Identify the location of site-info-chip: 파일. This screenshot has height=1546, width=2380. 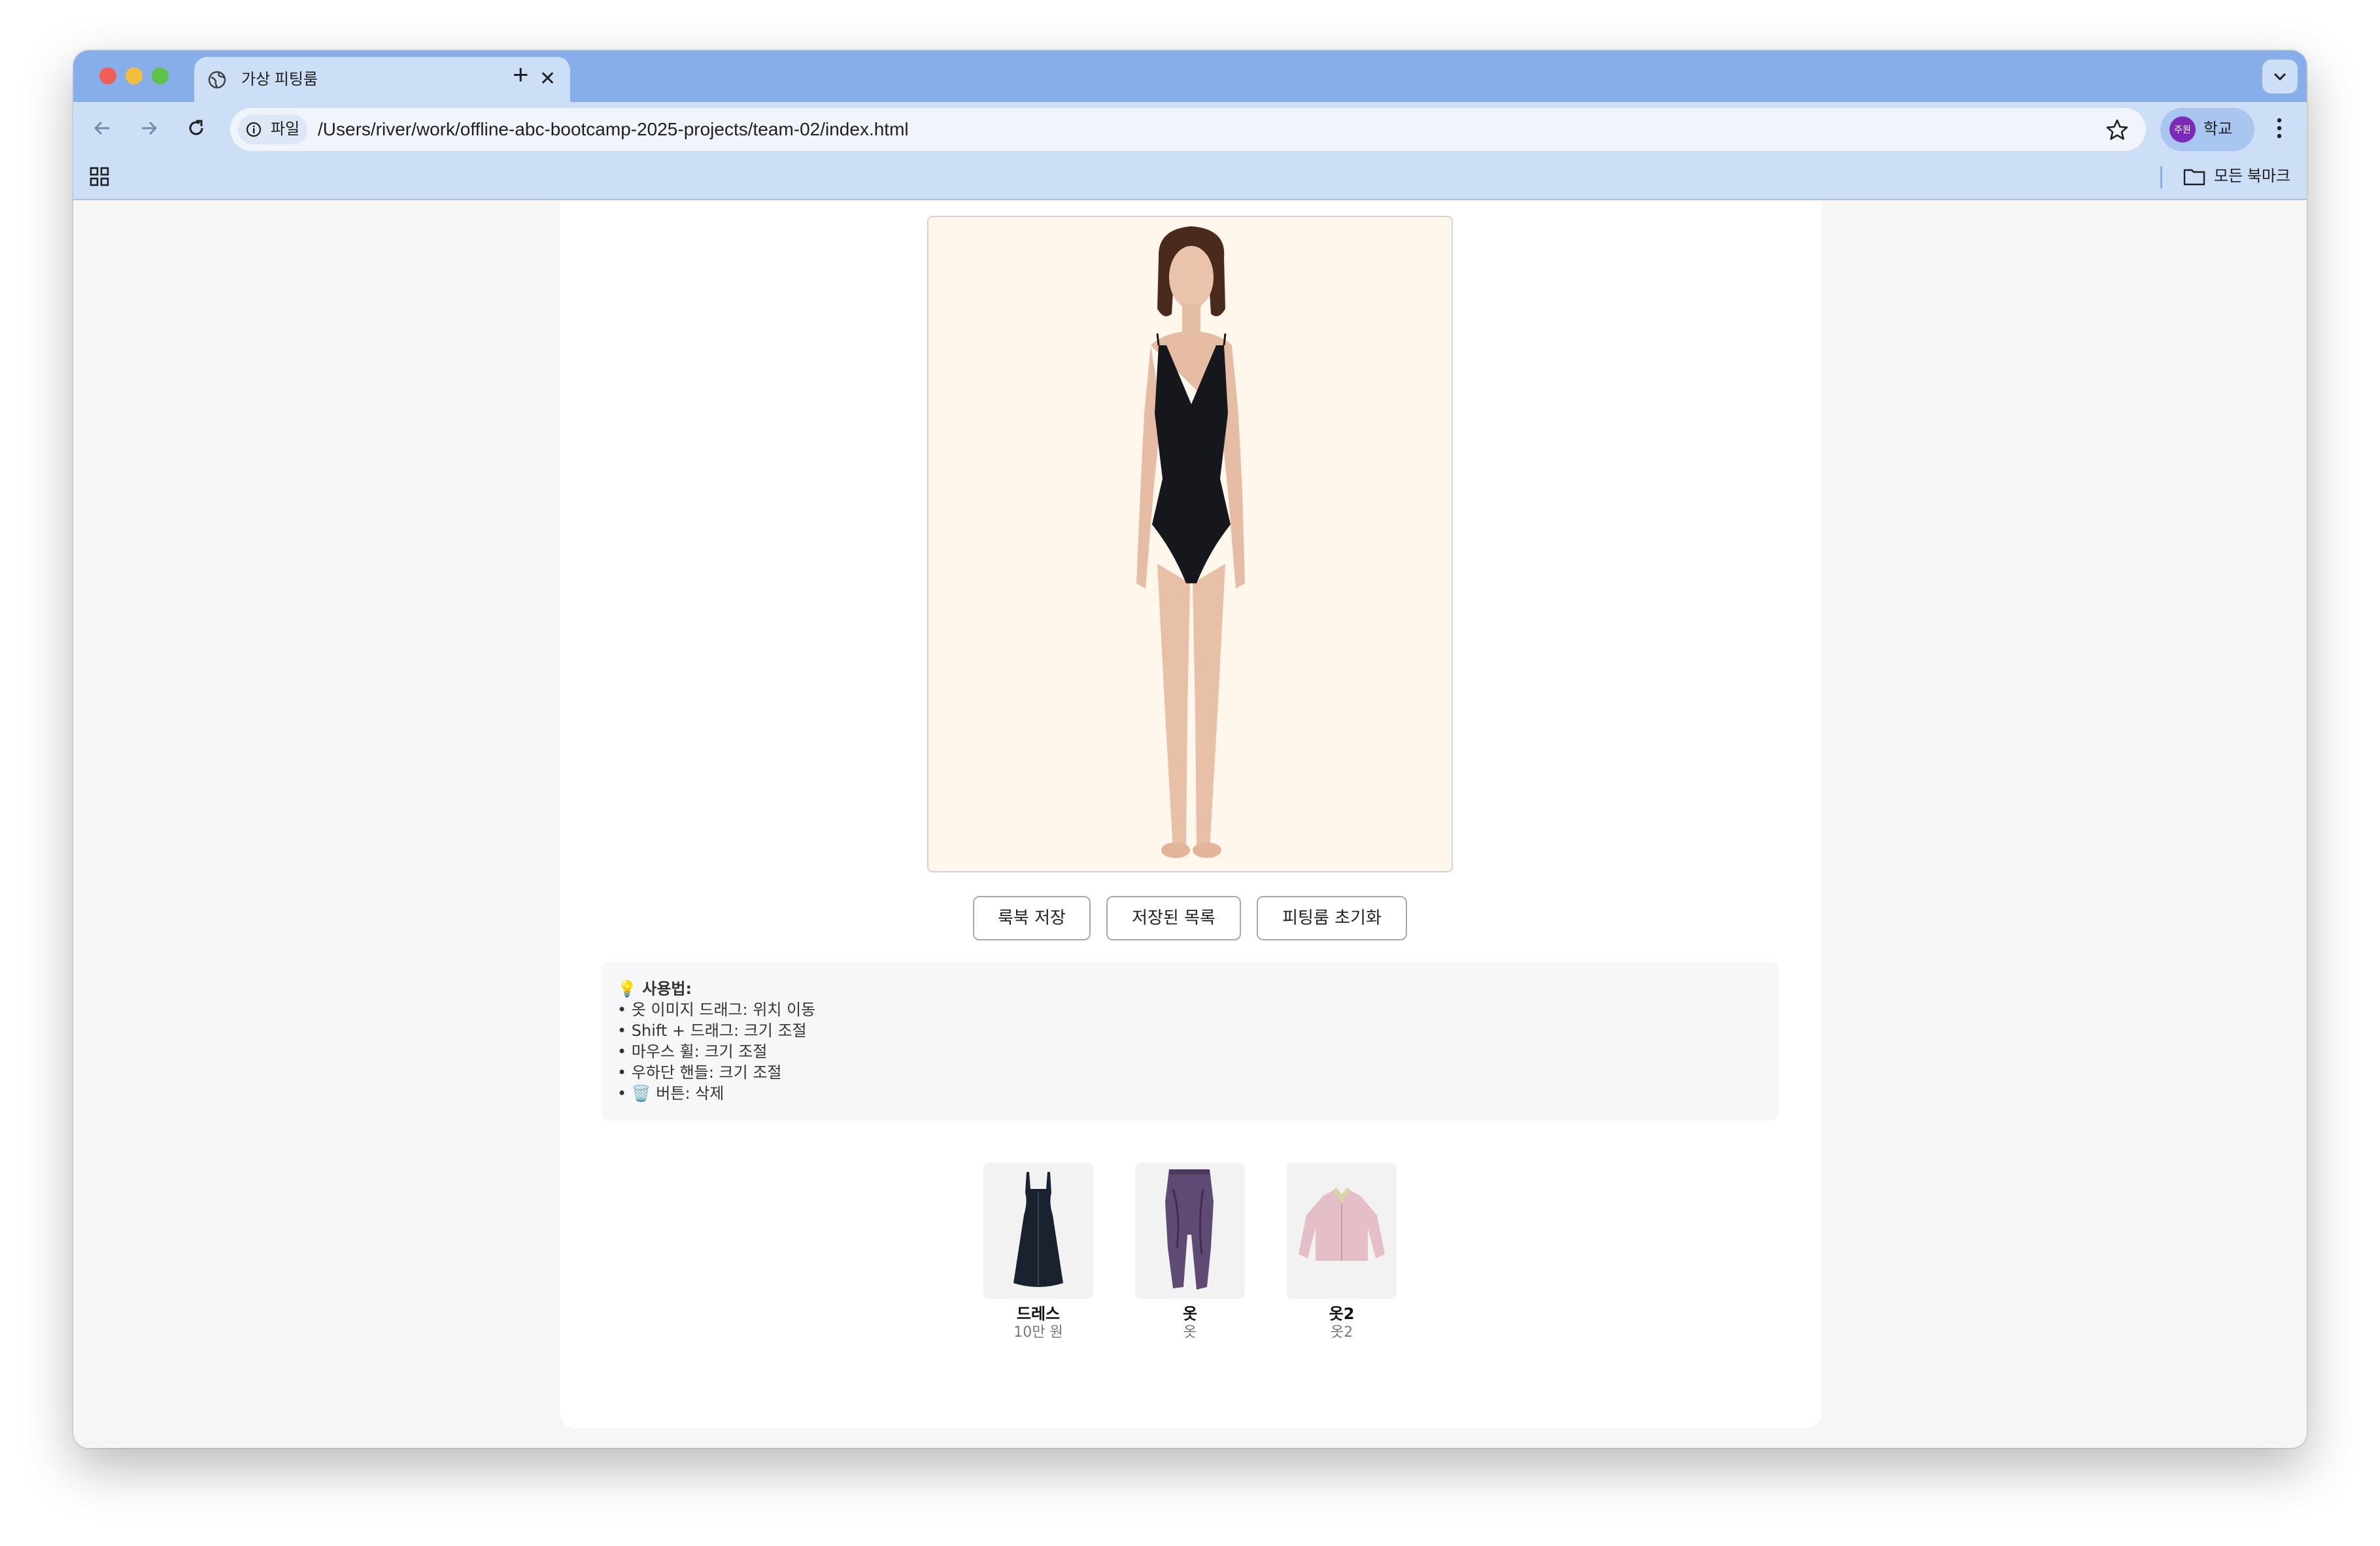
(272, 129).